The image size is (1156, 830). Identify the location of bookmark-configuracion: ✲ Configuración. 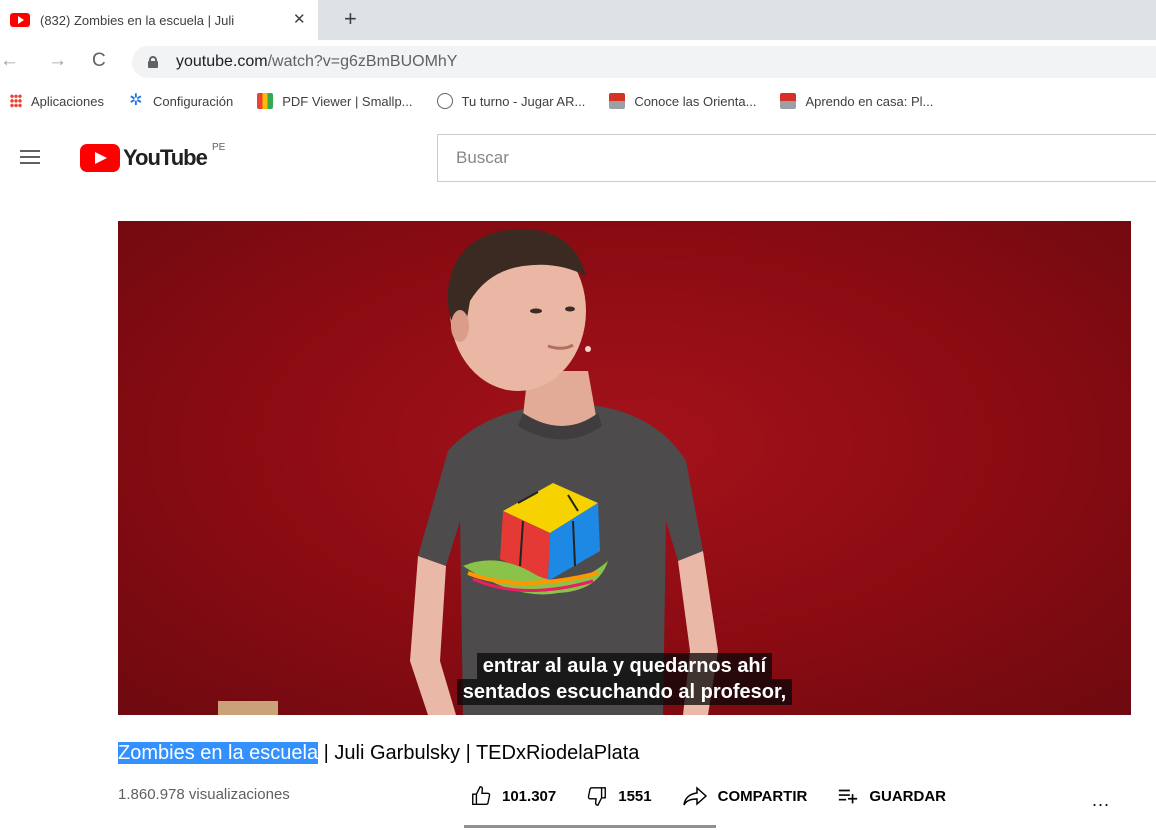
(180, 101).